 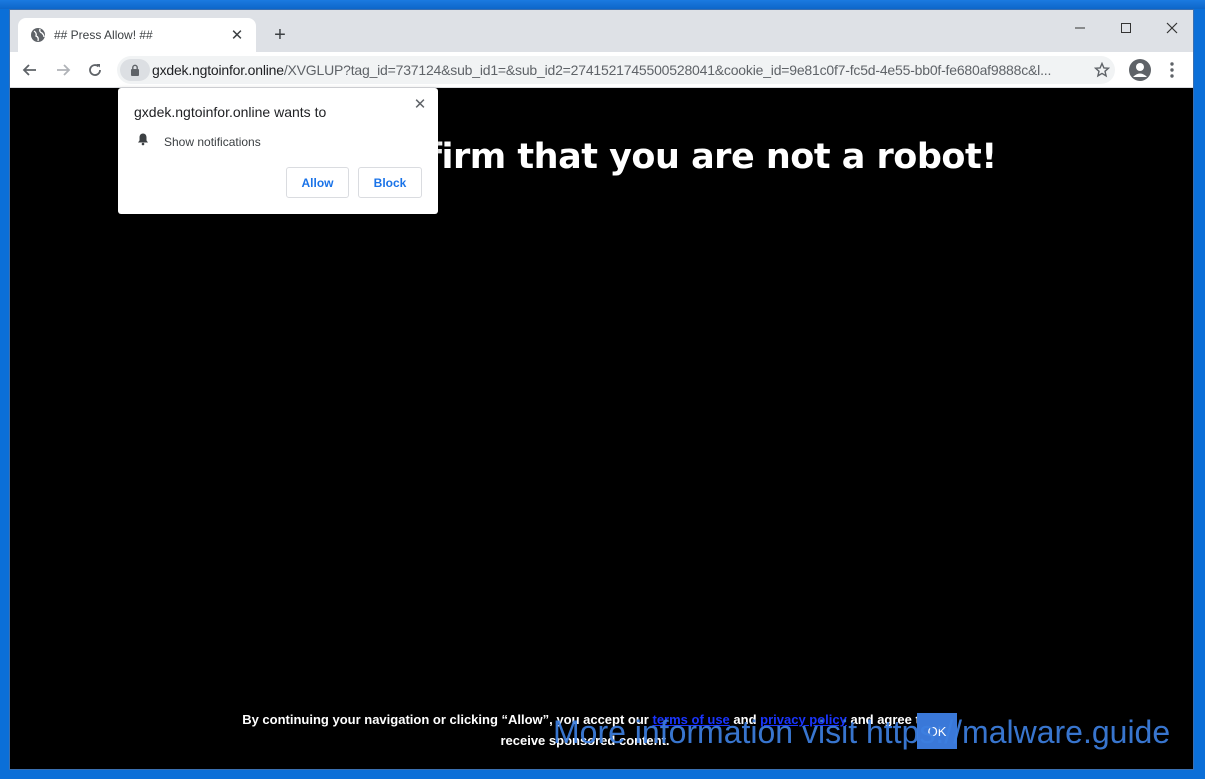 What do you see at coordinates (1080, 28) in the screenshot?
I see `minimize-icon` at bounding box center [1080, 28].